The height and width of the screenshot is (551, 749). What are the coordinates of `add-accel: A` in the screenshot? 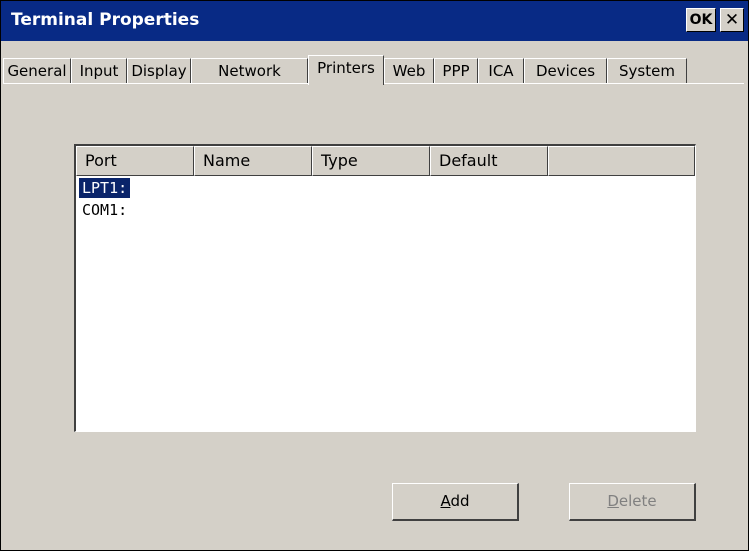 It's located at (445, 501).